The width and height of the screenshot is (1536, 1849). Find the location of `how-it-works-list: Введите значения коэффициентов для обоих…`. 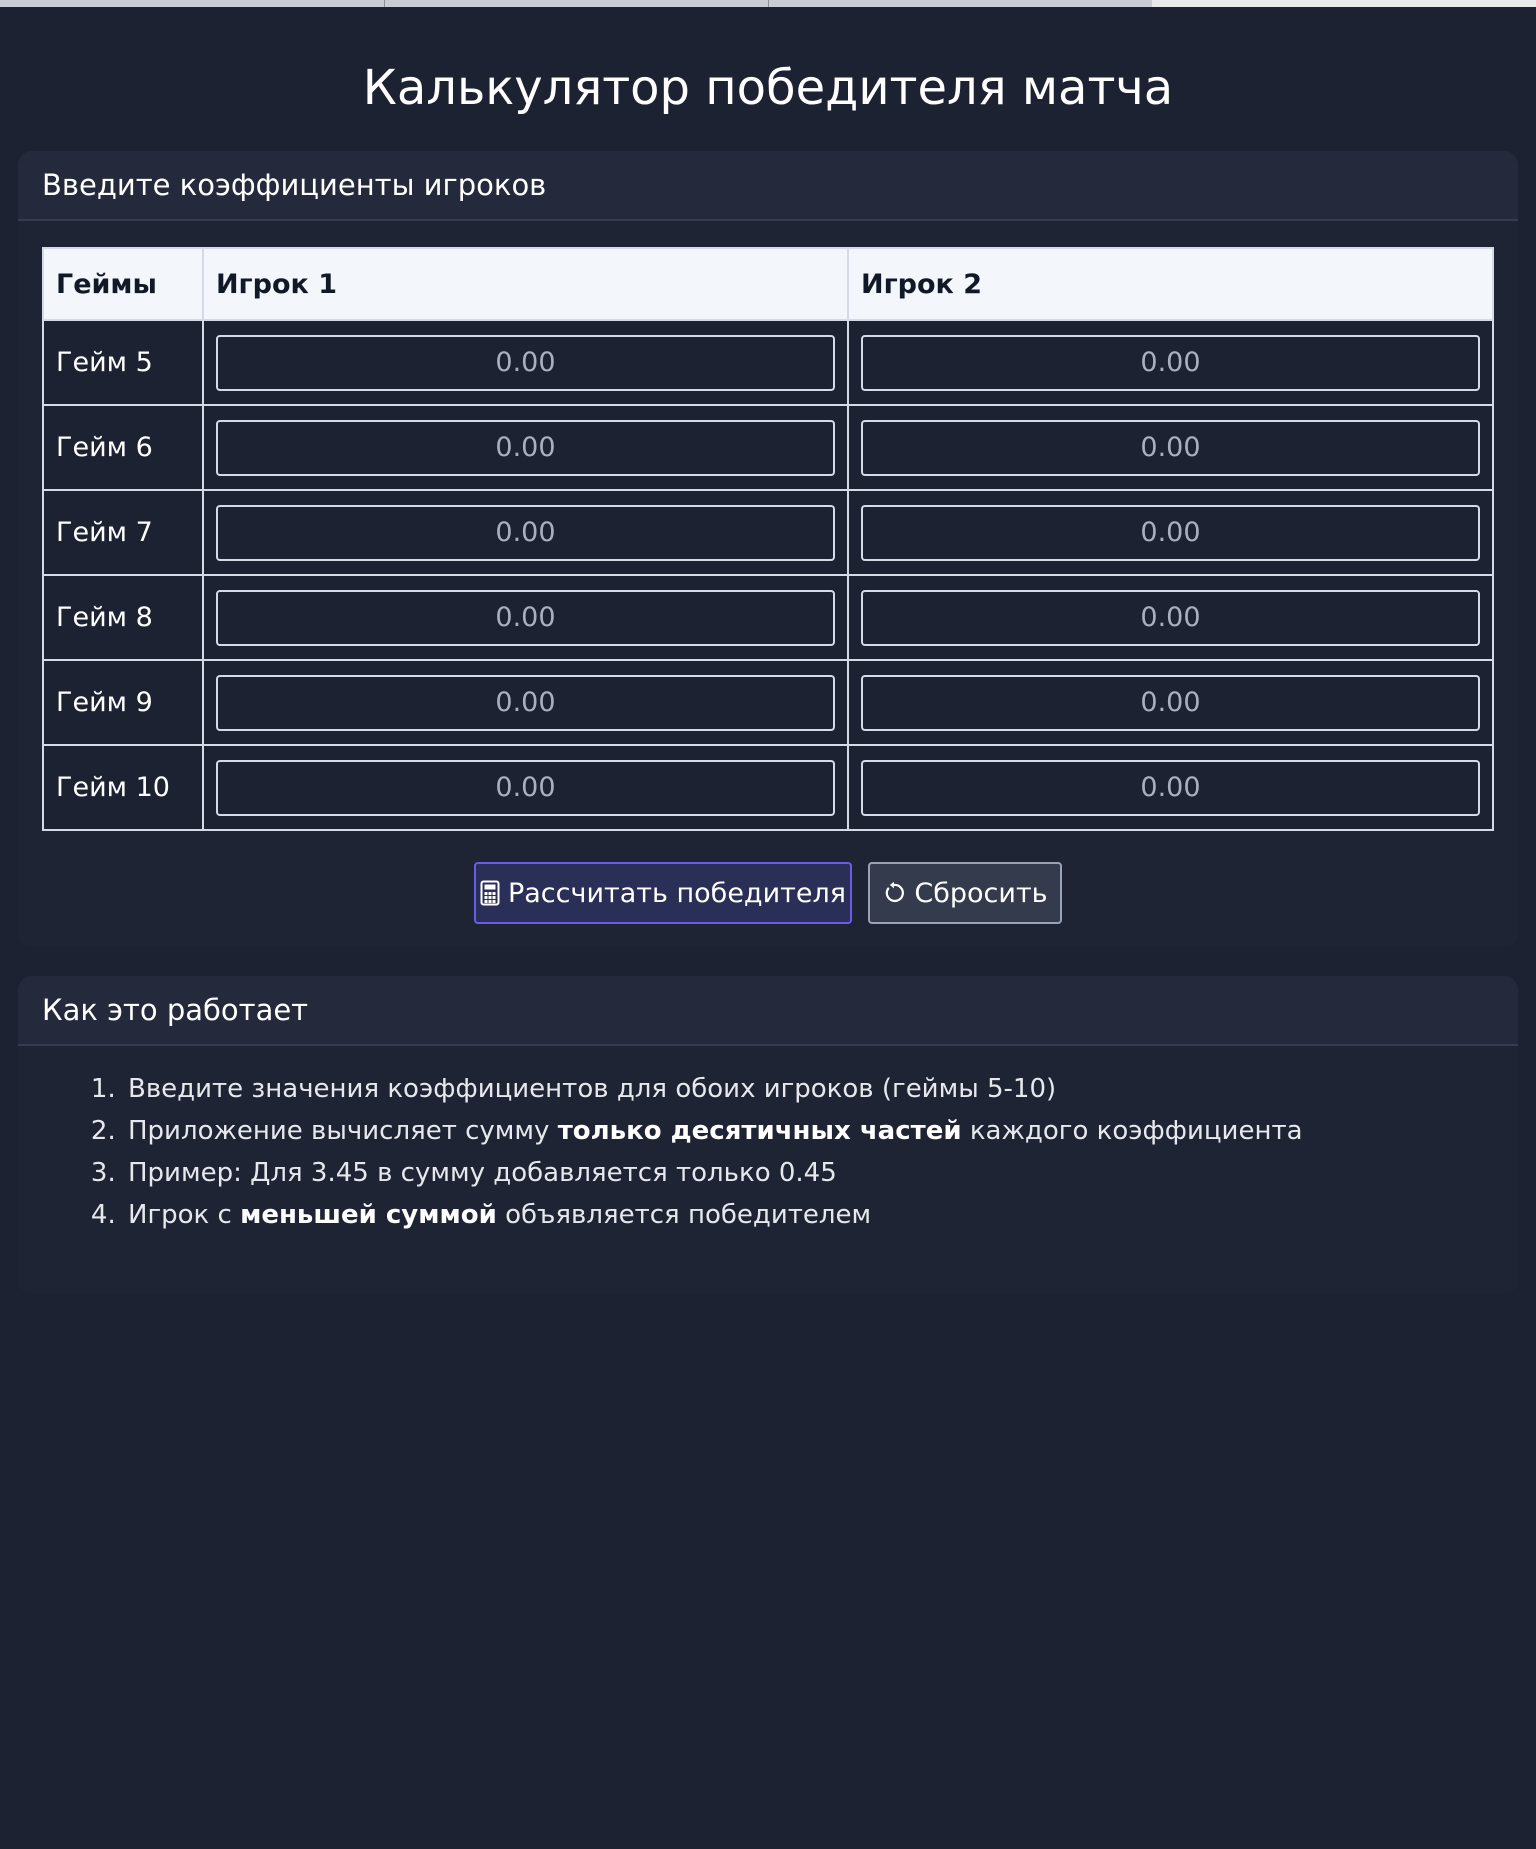

how-it-works-list: Введите значения коэффициентов для обоих… is located at coordinates (793, 1152).